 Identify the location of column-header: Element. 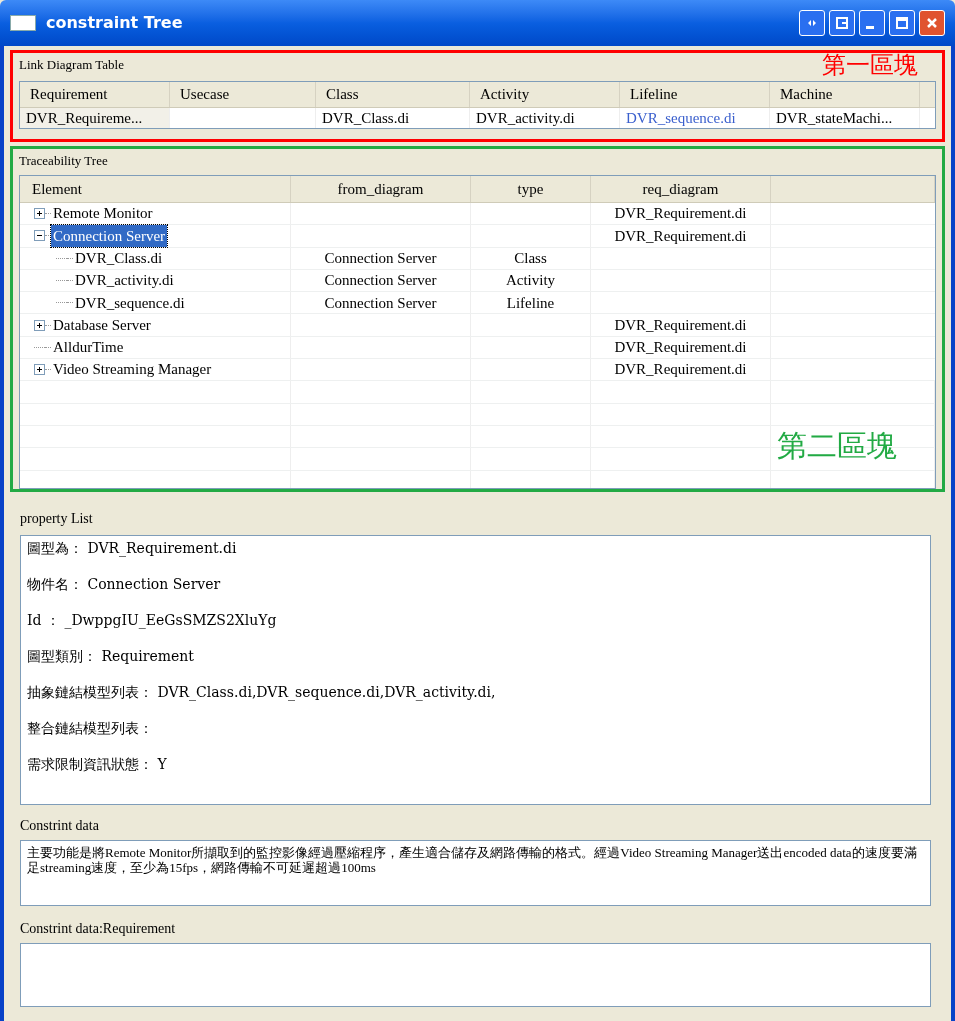
(155, 189).